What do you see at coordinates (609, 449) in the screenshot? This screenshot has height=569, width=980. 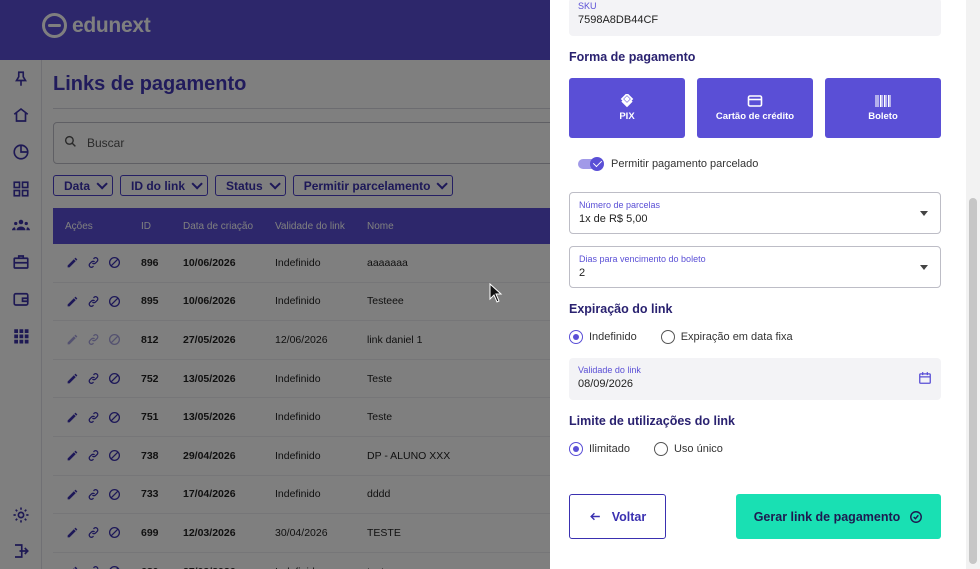 I see `radio-label: Ilimitado` at bounding box center [609, 449].